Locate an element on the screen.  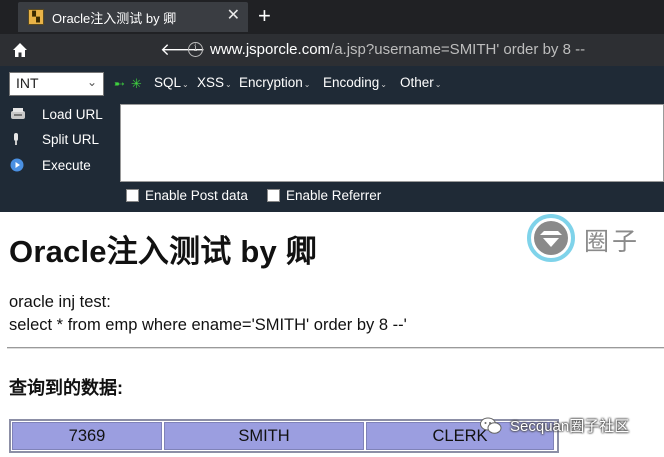
tab-title: Oracle注入测试 by 卿 is located at coordinates (114, 18).